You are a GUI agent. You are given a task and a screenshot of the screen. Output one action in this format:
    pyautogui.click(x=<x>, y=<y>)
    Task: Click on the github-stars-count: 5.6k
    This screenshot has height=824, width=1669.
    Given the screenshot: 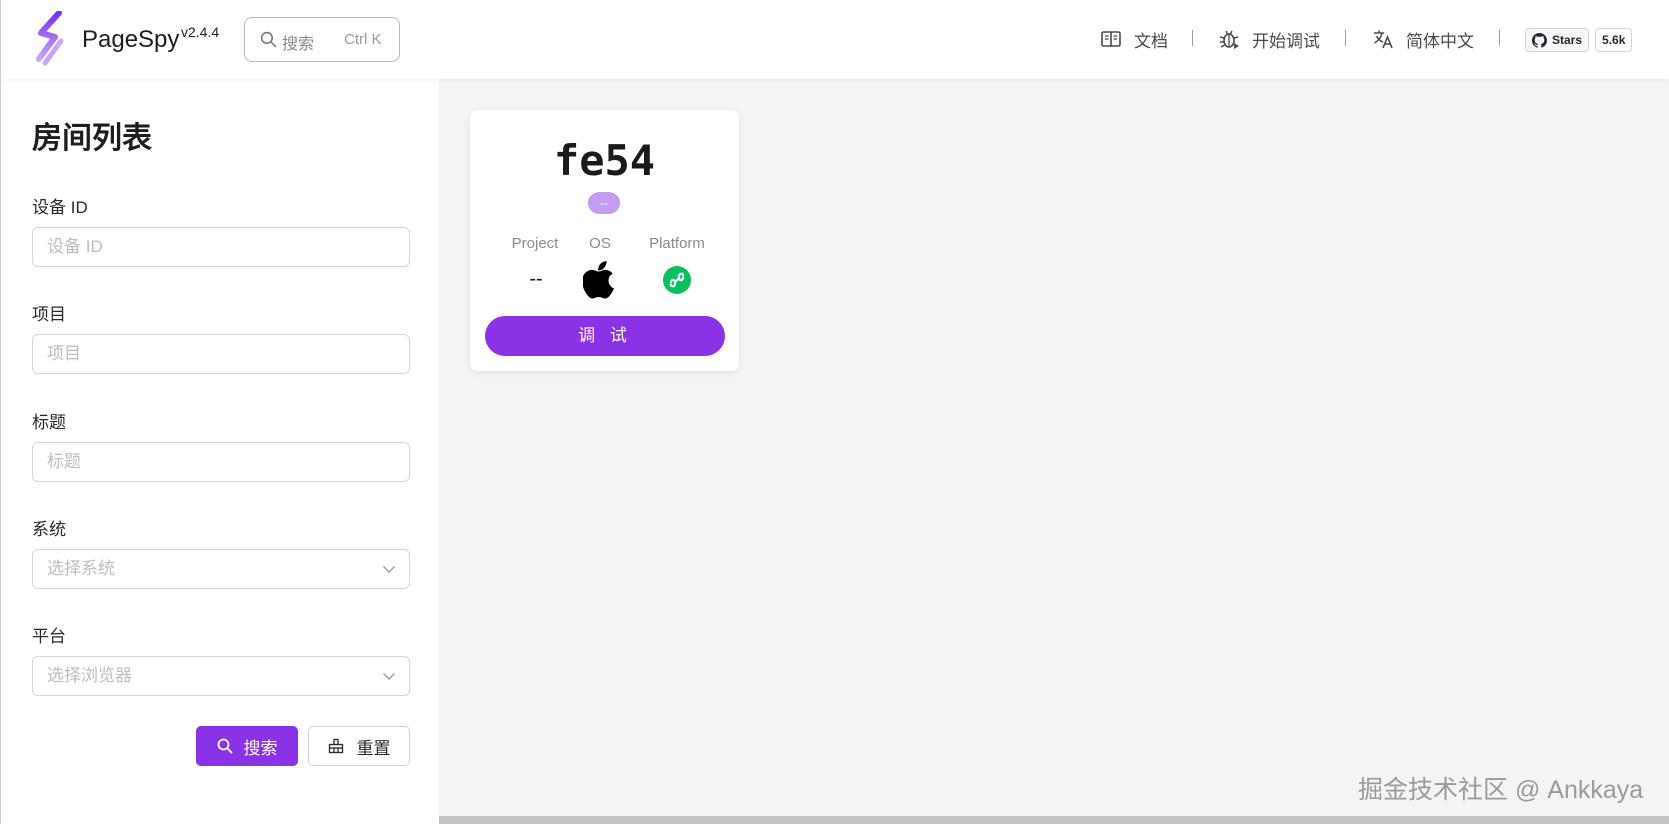 What is the action you would take?
    pyautogui.click(x=1614, y=40)
    